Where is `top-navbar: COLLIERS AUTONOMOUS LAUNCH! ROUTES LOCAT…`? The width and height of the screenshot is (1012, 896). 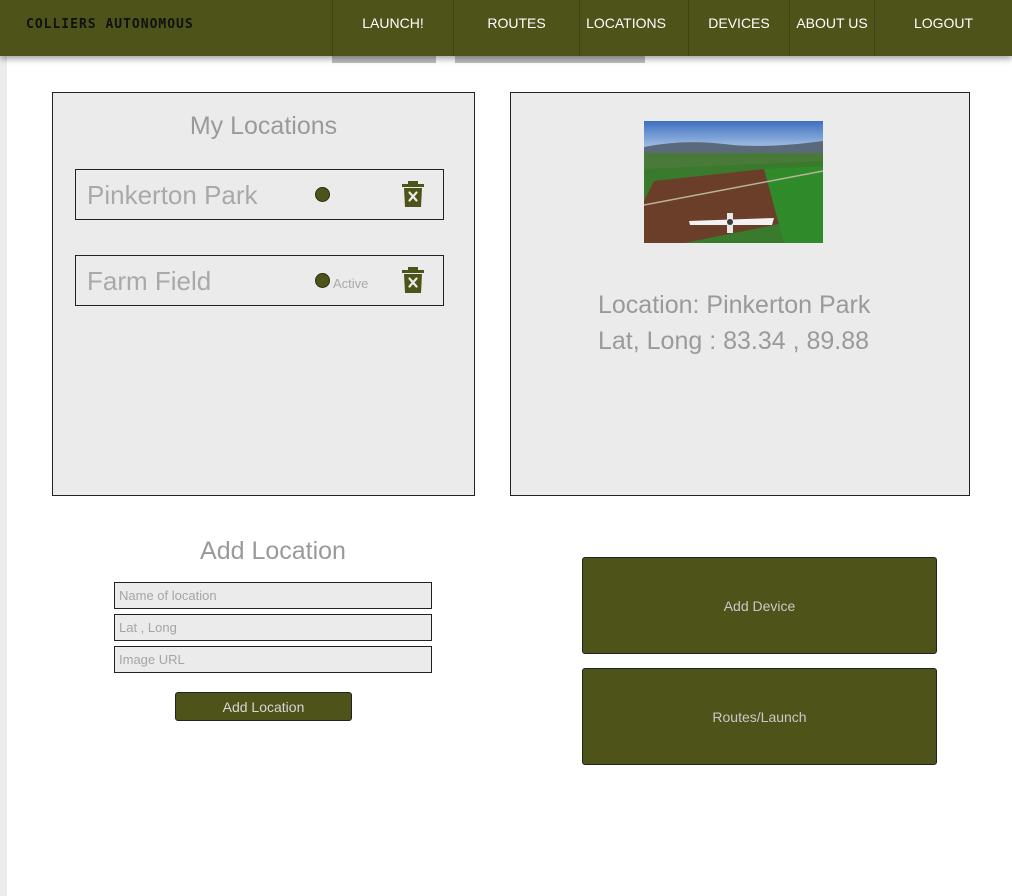
top-navbar: COLLIERS AUTONOMOUS LAUNCH! ROUTES LOCAT… is located at coordinates (506, 28).